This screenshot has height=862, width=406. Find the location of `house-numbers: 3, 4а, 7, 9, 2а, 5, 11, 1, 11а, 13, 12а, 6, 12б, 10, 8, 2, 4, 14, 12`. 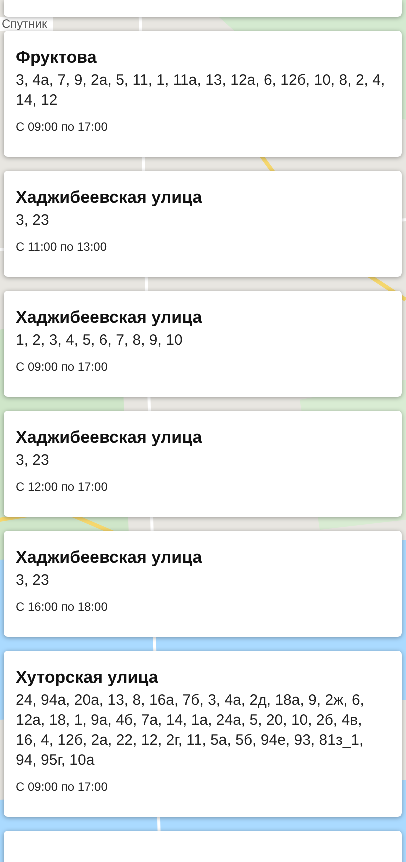

house-numbers: 3, 4а, 7, 9, 2а, 5, 11, 1, 11а, 13, 12а, 6, 12б, 10, 8, 2, 4, 14, 12 is located at coordinates (201, 91).